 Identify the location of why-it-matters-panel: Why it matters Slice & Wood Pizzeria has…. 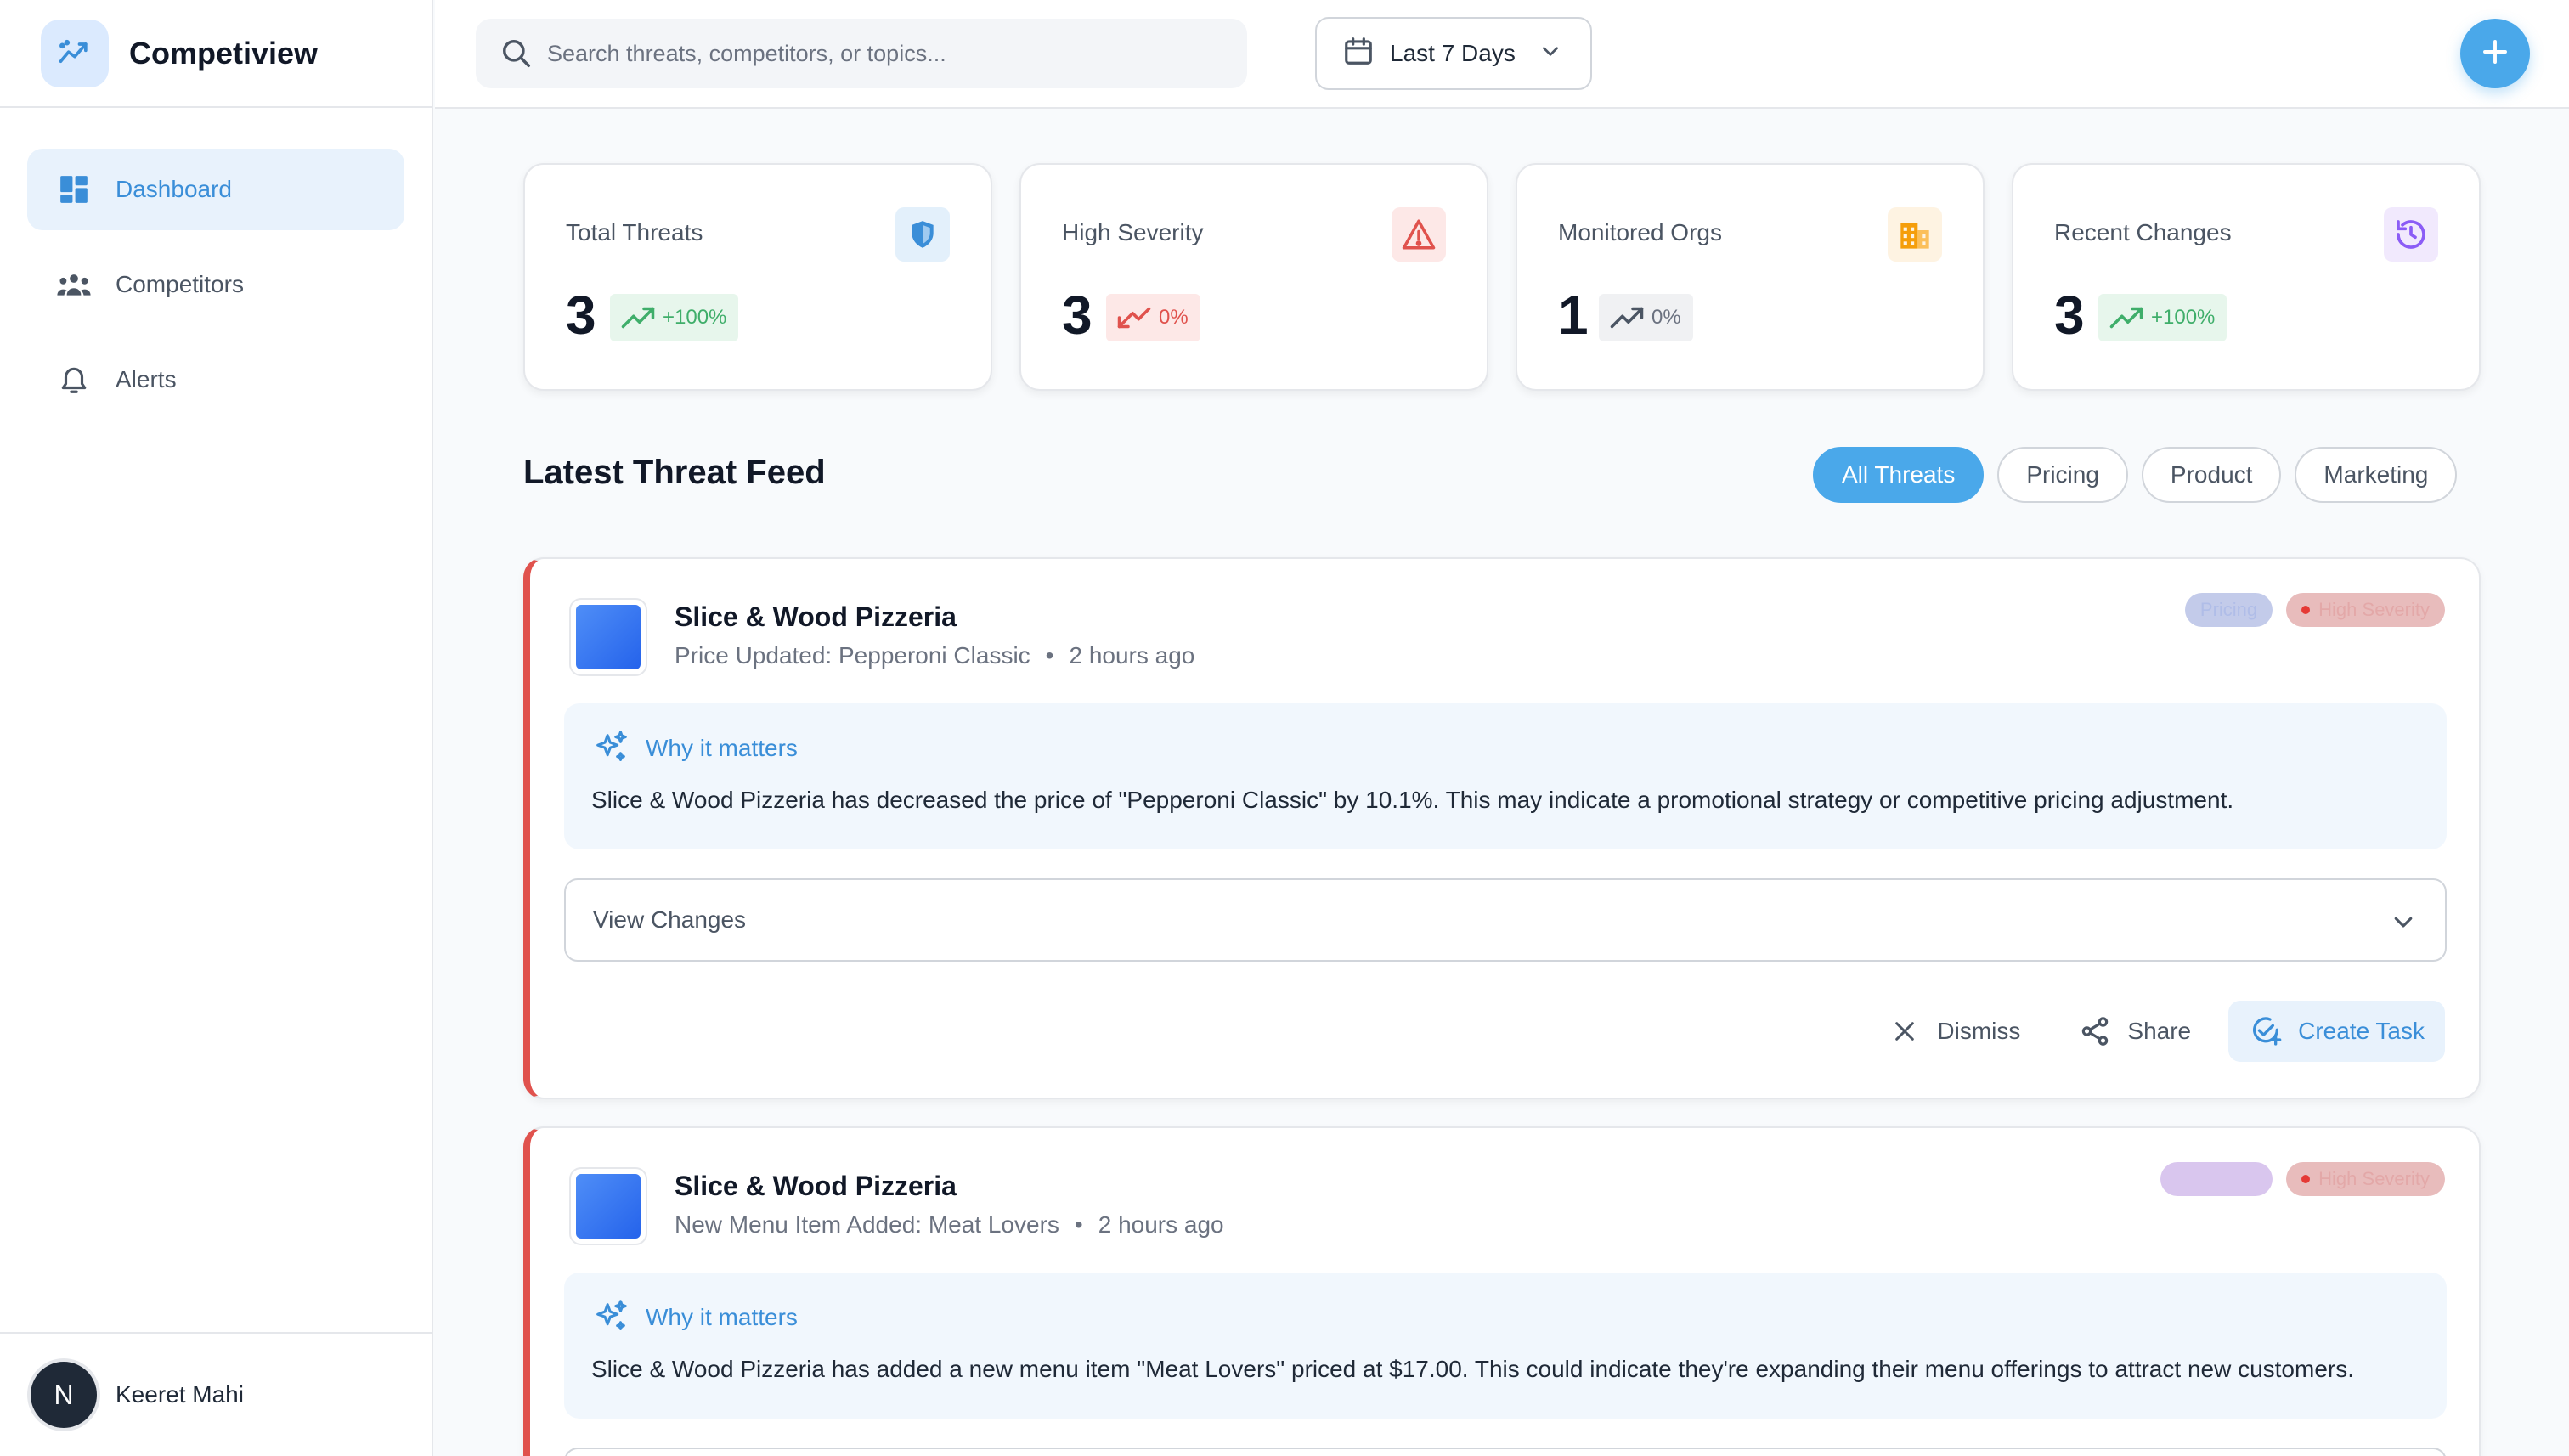
(1506, 1346).